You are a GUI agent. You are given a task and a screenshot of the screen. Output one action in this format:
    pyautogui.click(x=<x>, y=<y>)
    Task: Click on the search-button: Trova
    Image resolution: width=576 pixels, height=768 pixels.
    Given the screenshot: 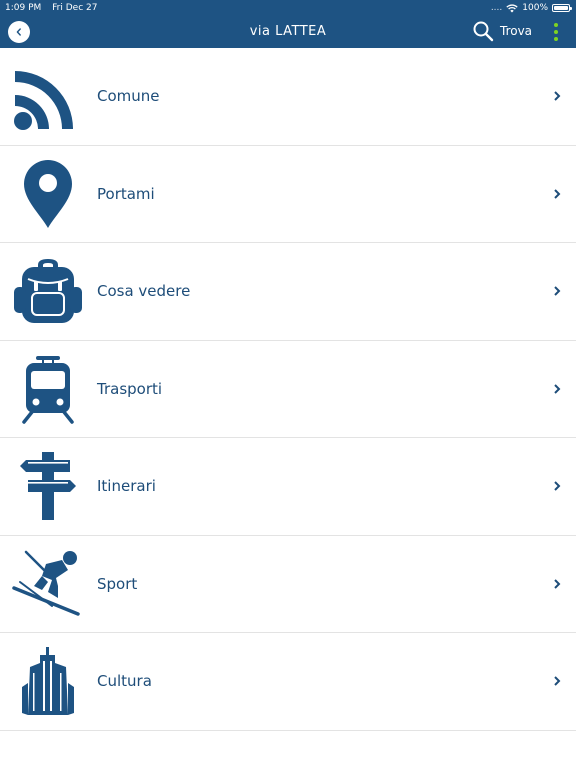 What is the action you would take?
    pyautogui.click(x=502, y=31)
    